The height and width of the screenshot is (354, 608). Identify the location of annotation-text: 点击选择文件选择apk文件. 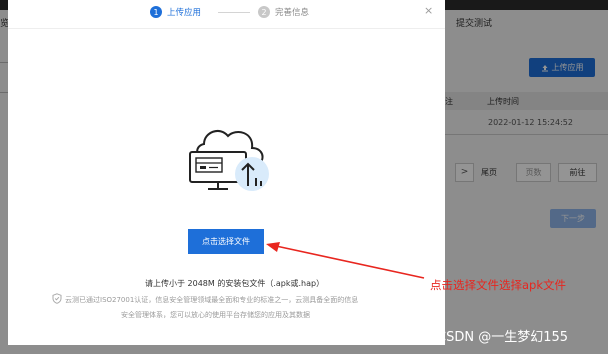
(498, 285).